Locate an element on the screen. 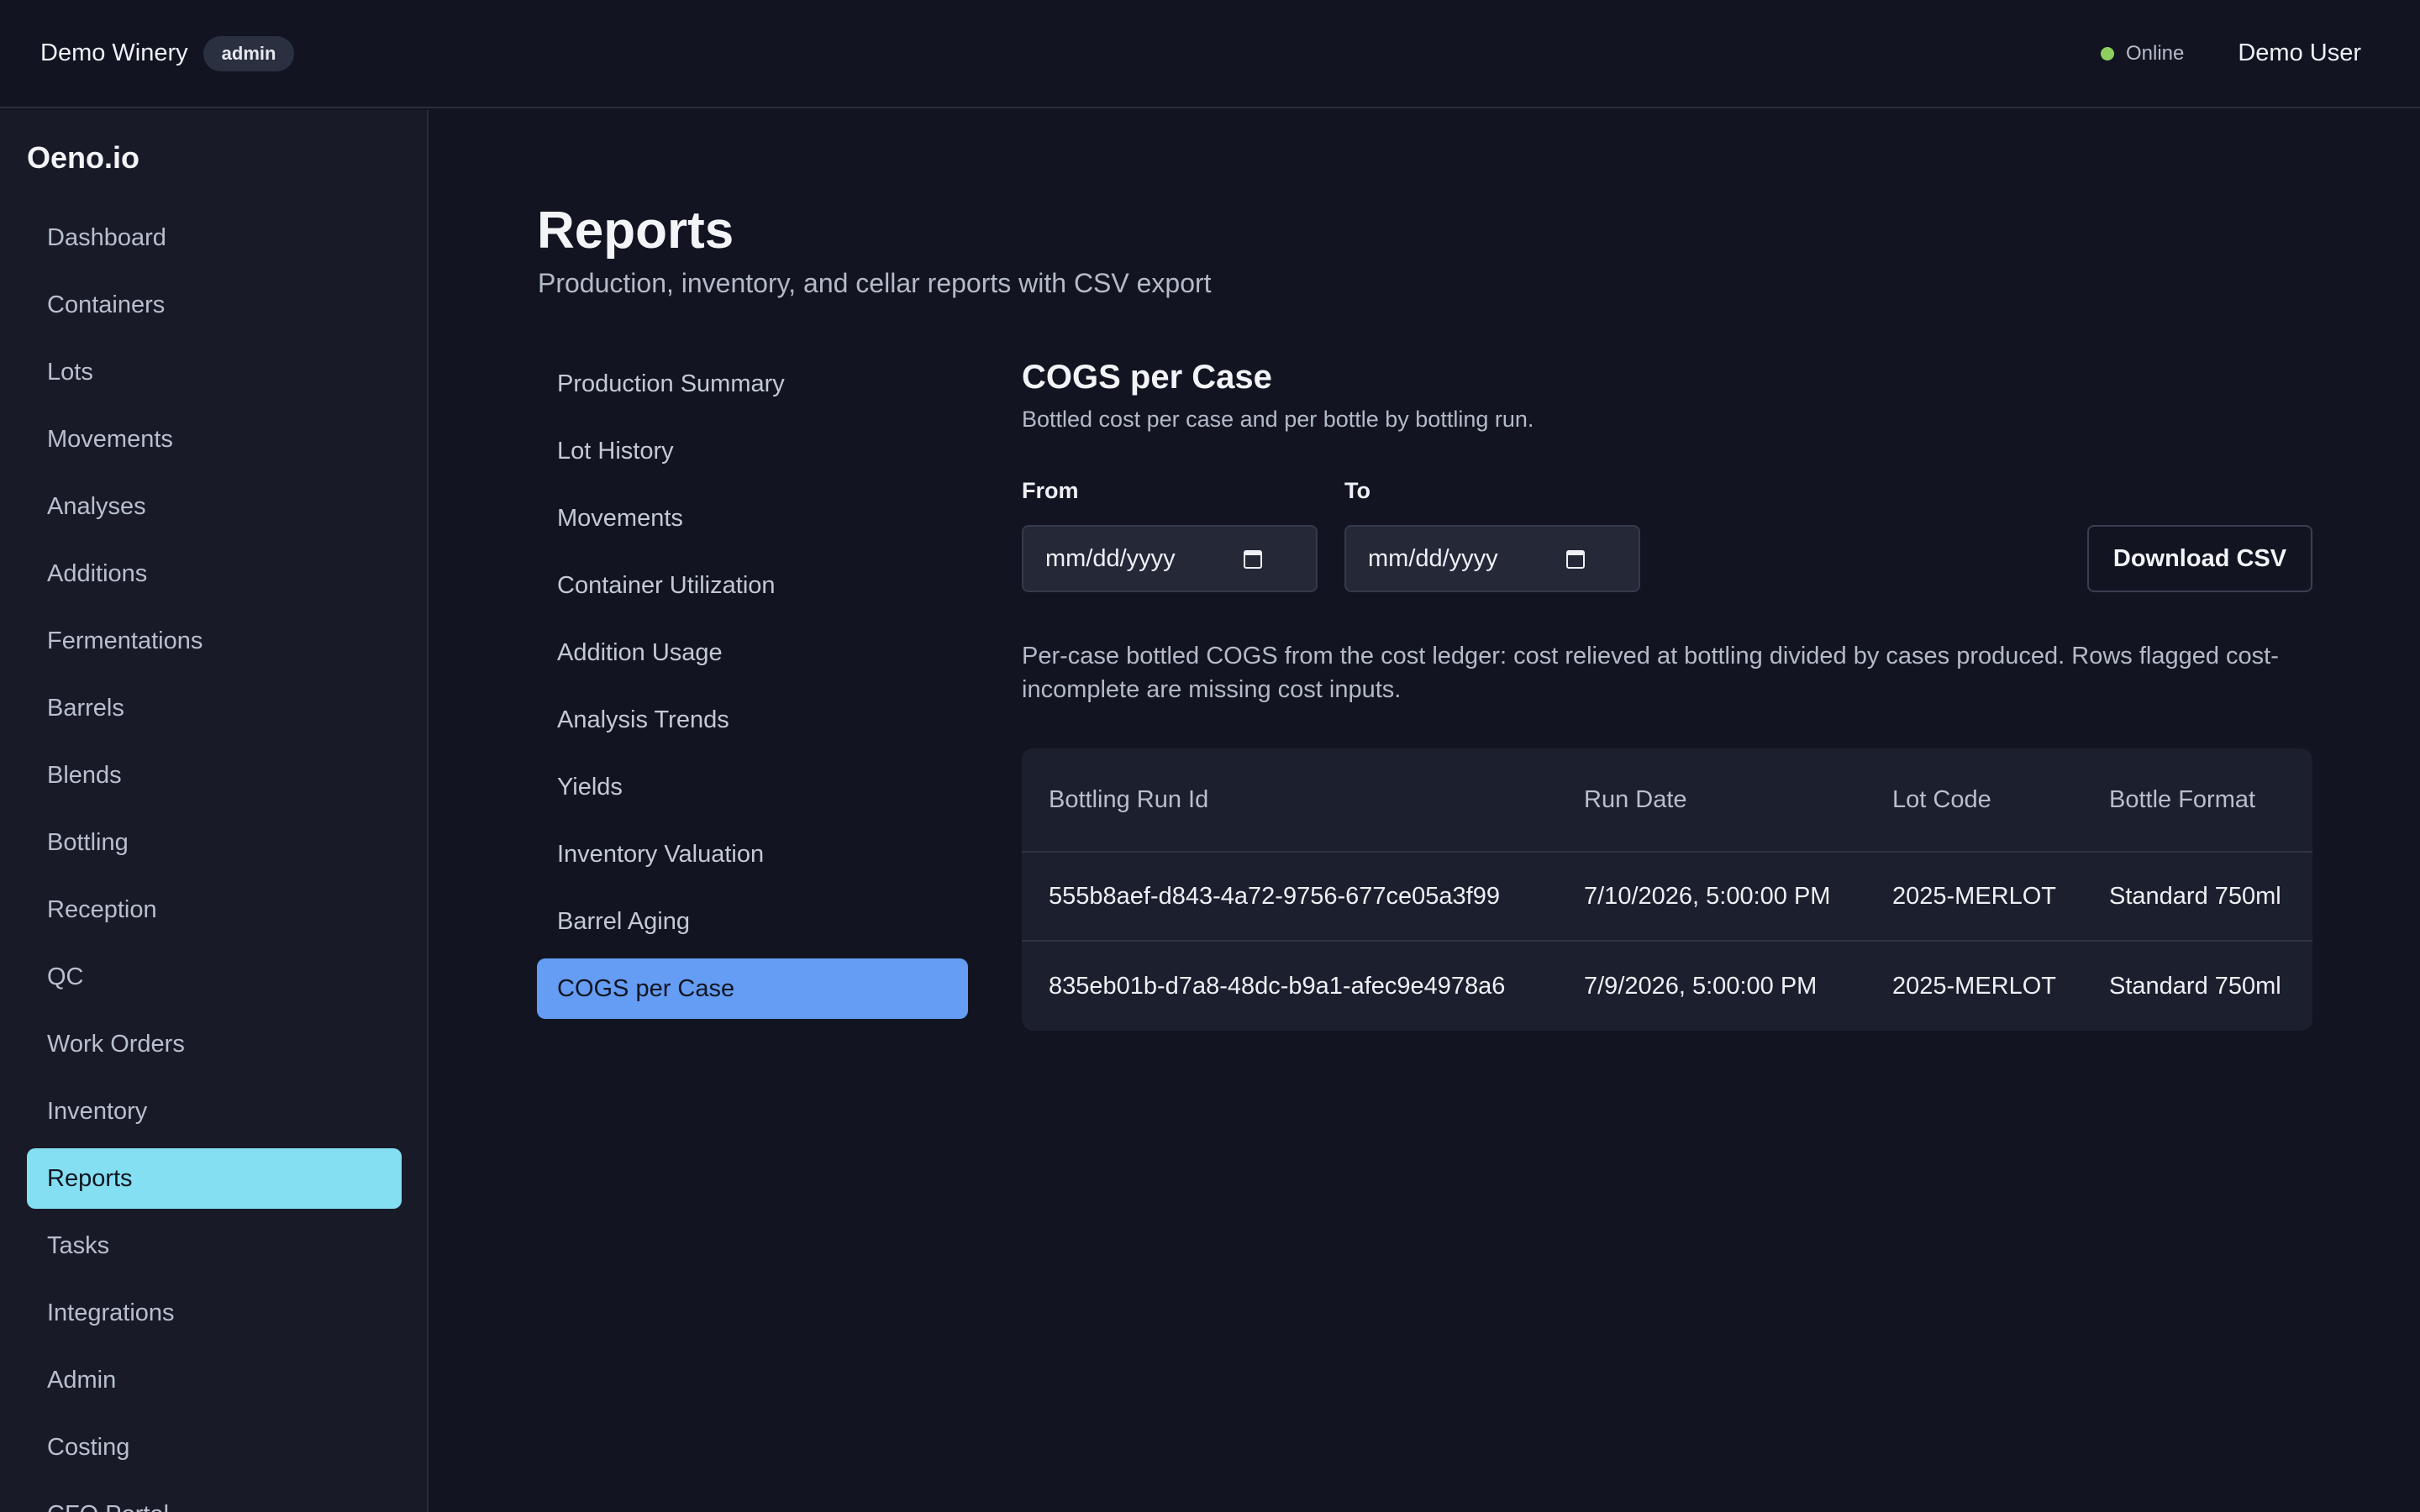 This screenshot has height=1512, width=2420. sidebar-item-label: Movements is located at coordinates (110, 439).